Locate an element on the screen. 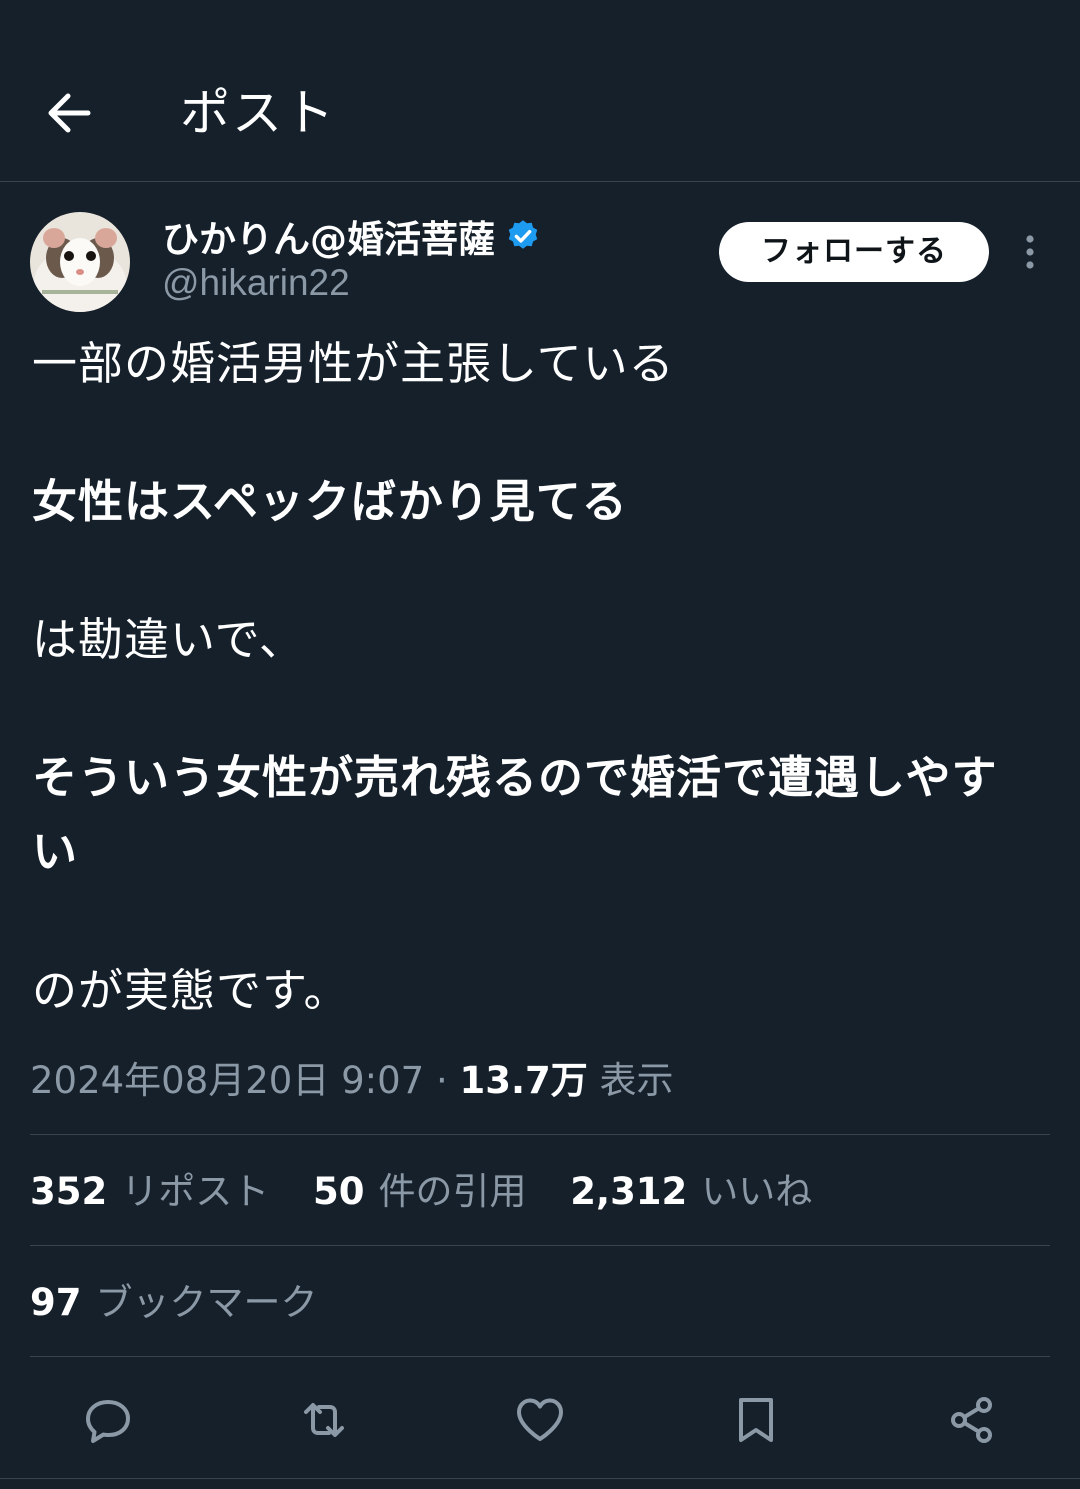 This screenshot has height=1489, width=1080. verified-badge-icon is located at coordinates (523, 234).